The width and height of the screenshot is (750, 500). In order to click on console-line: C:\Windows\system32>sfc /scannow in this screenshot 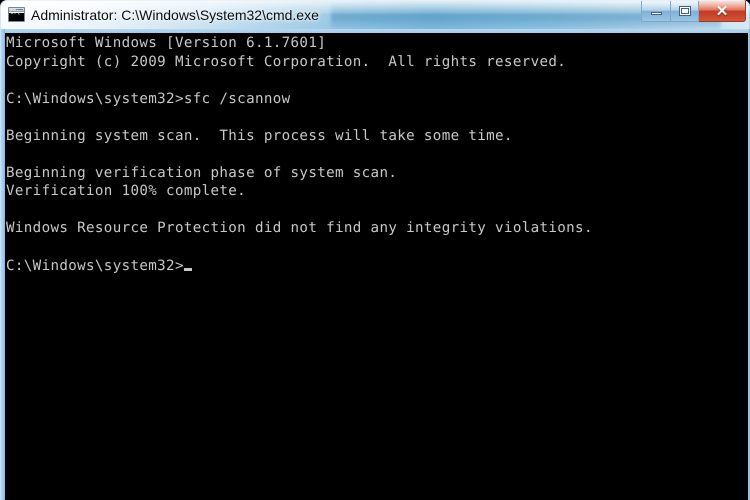, I will do `click(148, 98)`.